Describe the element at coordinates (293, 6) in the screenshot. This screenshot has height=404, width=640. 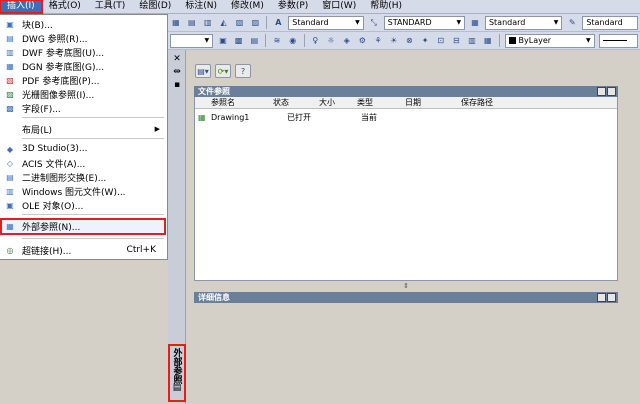
I see `menu-parametric: 参数(P)` at that location.